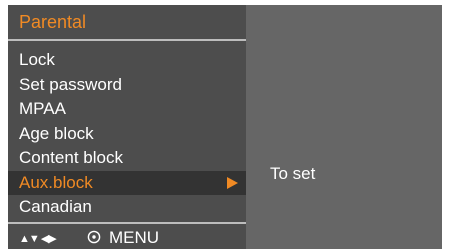 The height and width of the screenshot is (251, 450). Describe the element at coordinates (53, 22) in the screenshot. I see `menu-title: Parental` at that location.